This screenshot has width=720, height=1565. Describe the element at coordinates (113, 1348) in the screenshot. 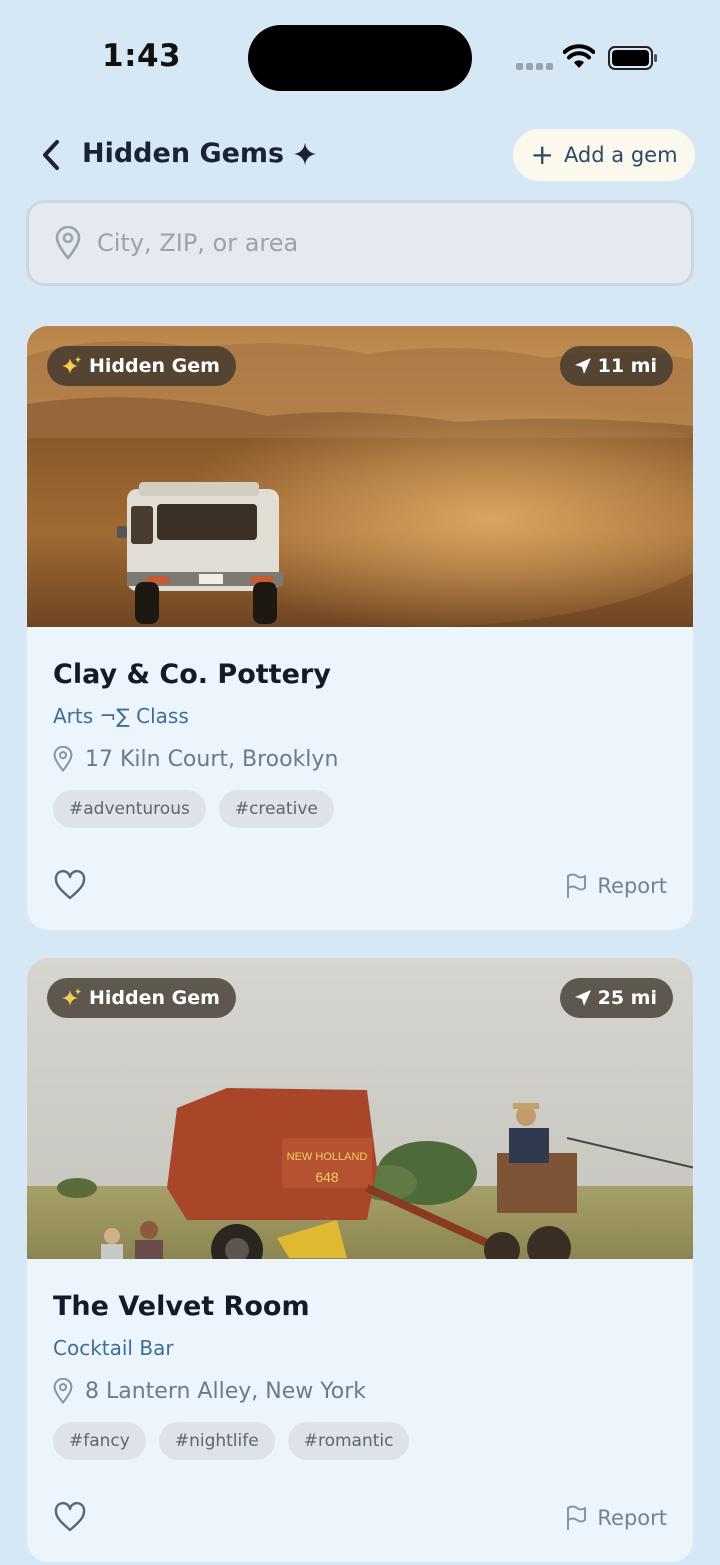

I see `place-category: Cocktail Bar` at that location.